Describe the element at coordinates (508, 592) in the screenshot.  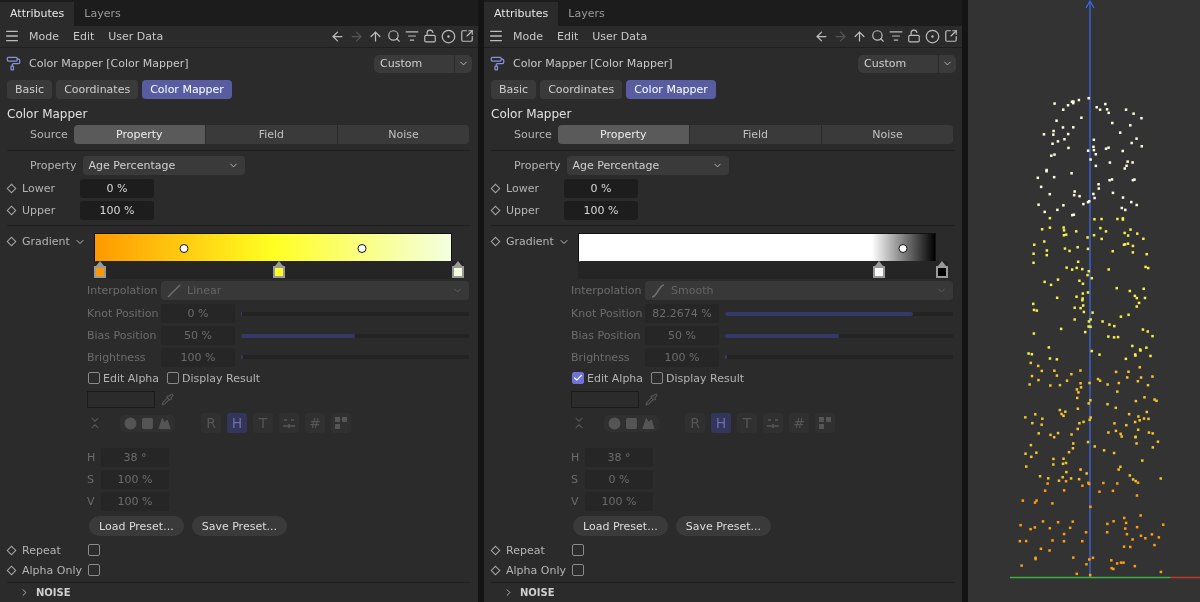
I see `chevron-right-icon` at that location.